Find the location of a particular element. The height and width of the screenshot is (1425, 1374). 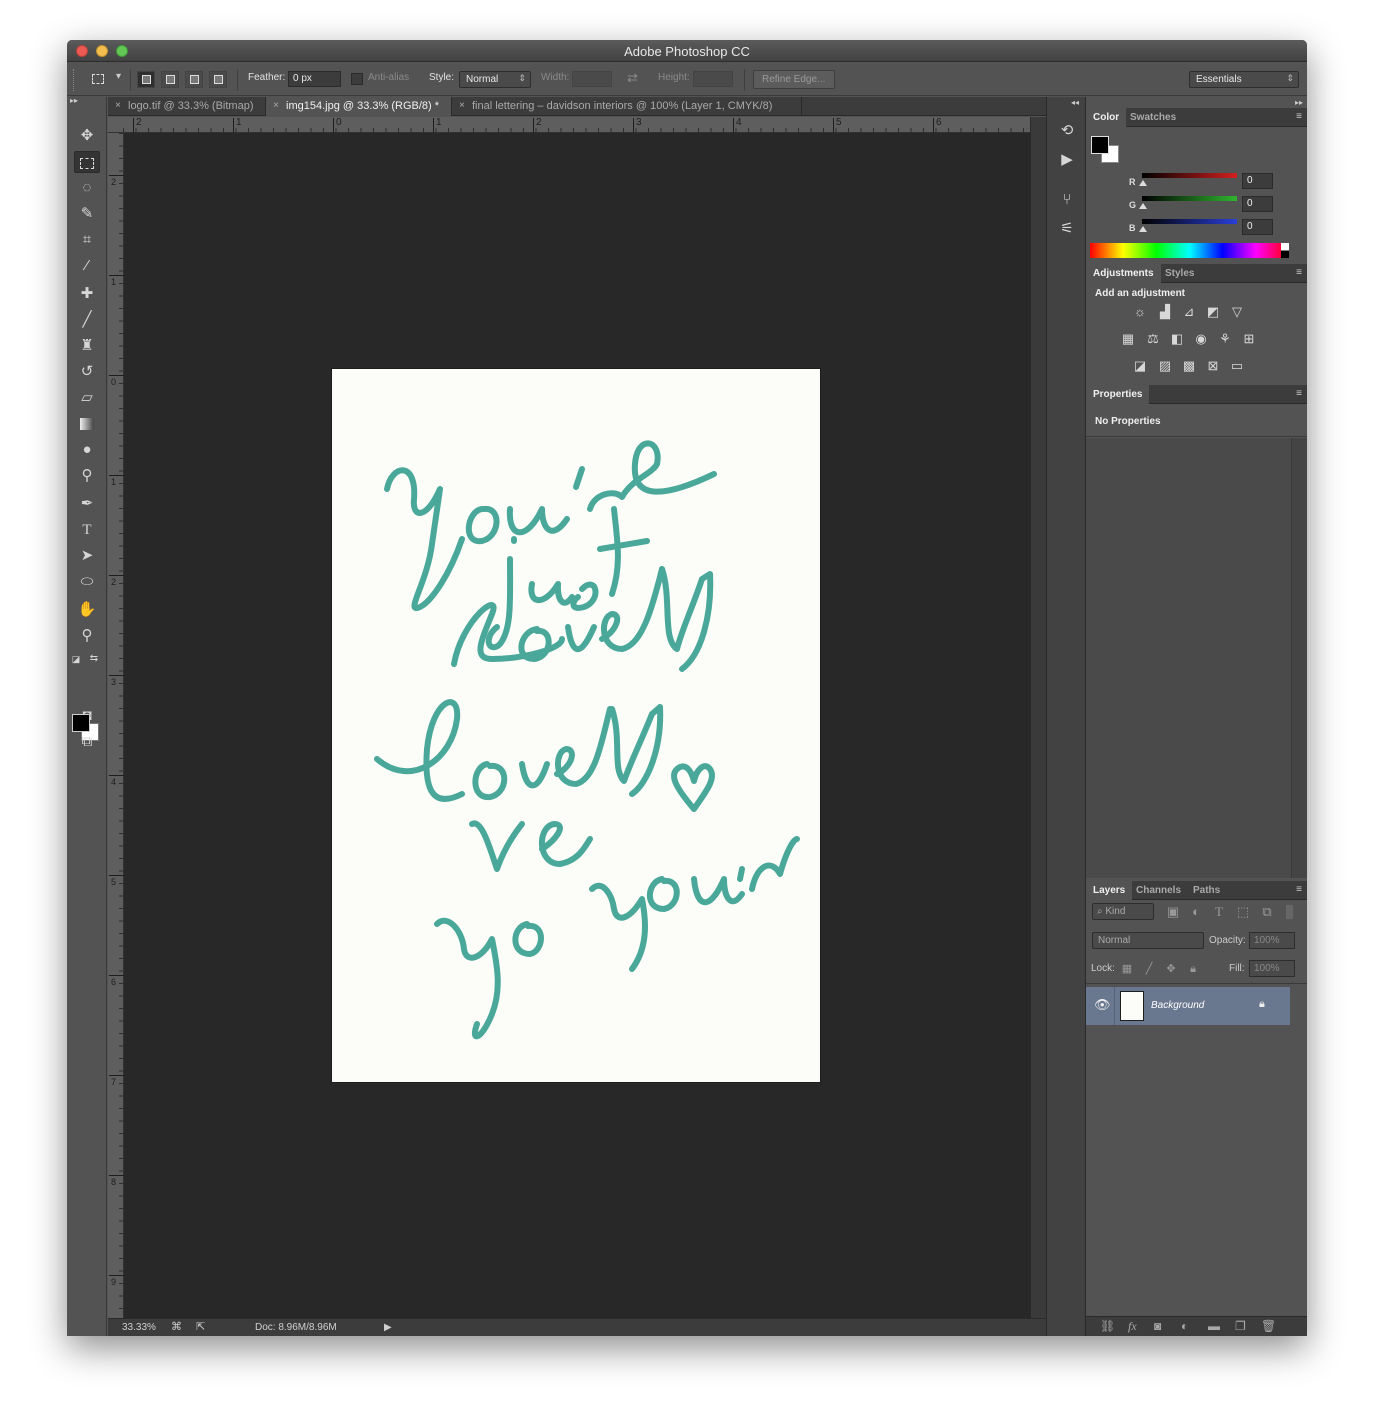

ruler-origin is located at coordinates (116, 125).